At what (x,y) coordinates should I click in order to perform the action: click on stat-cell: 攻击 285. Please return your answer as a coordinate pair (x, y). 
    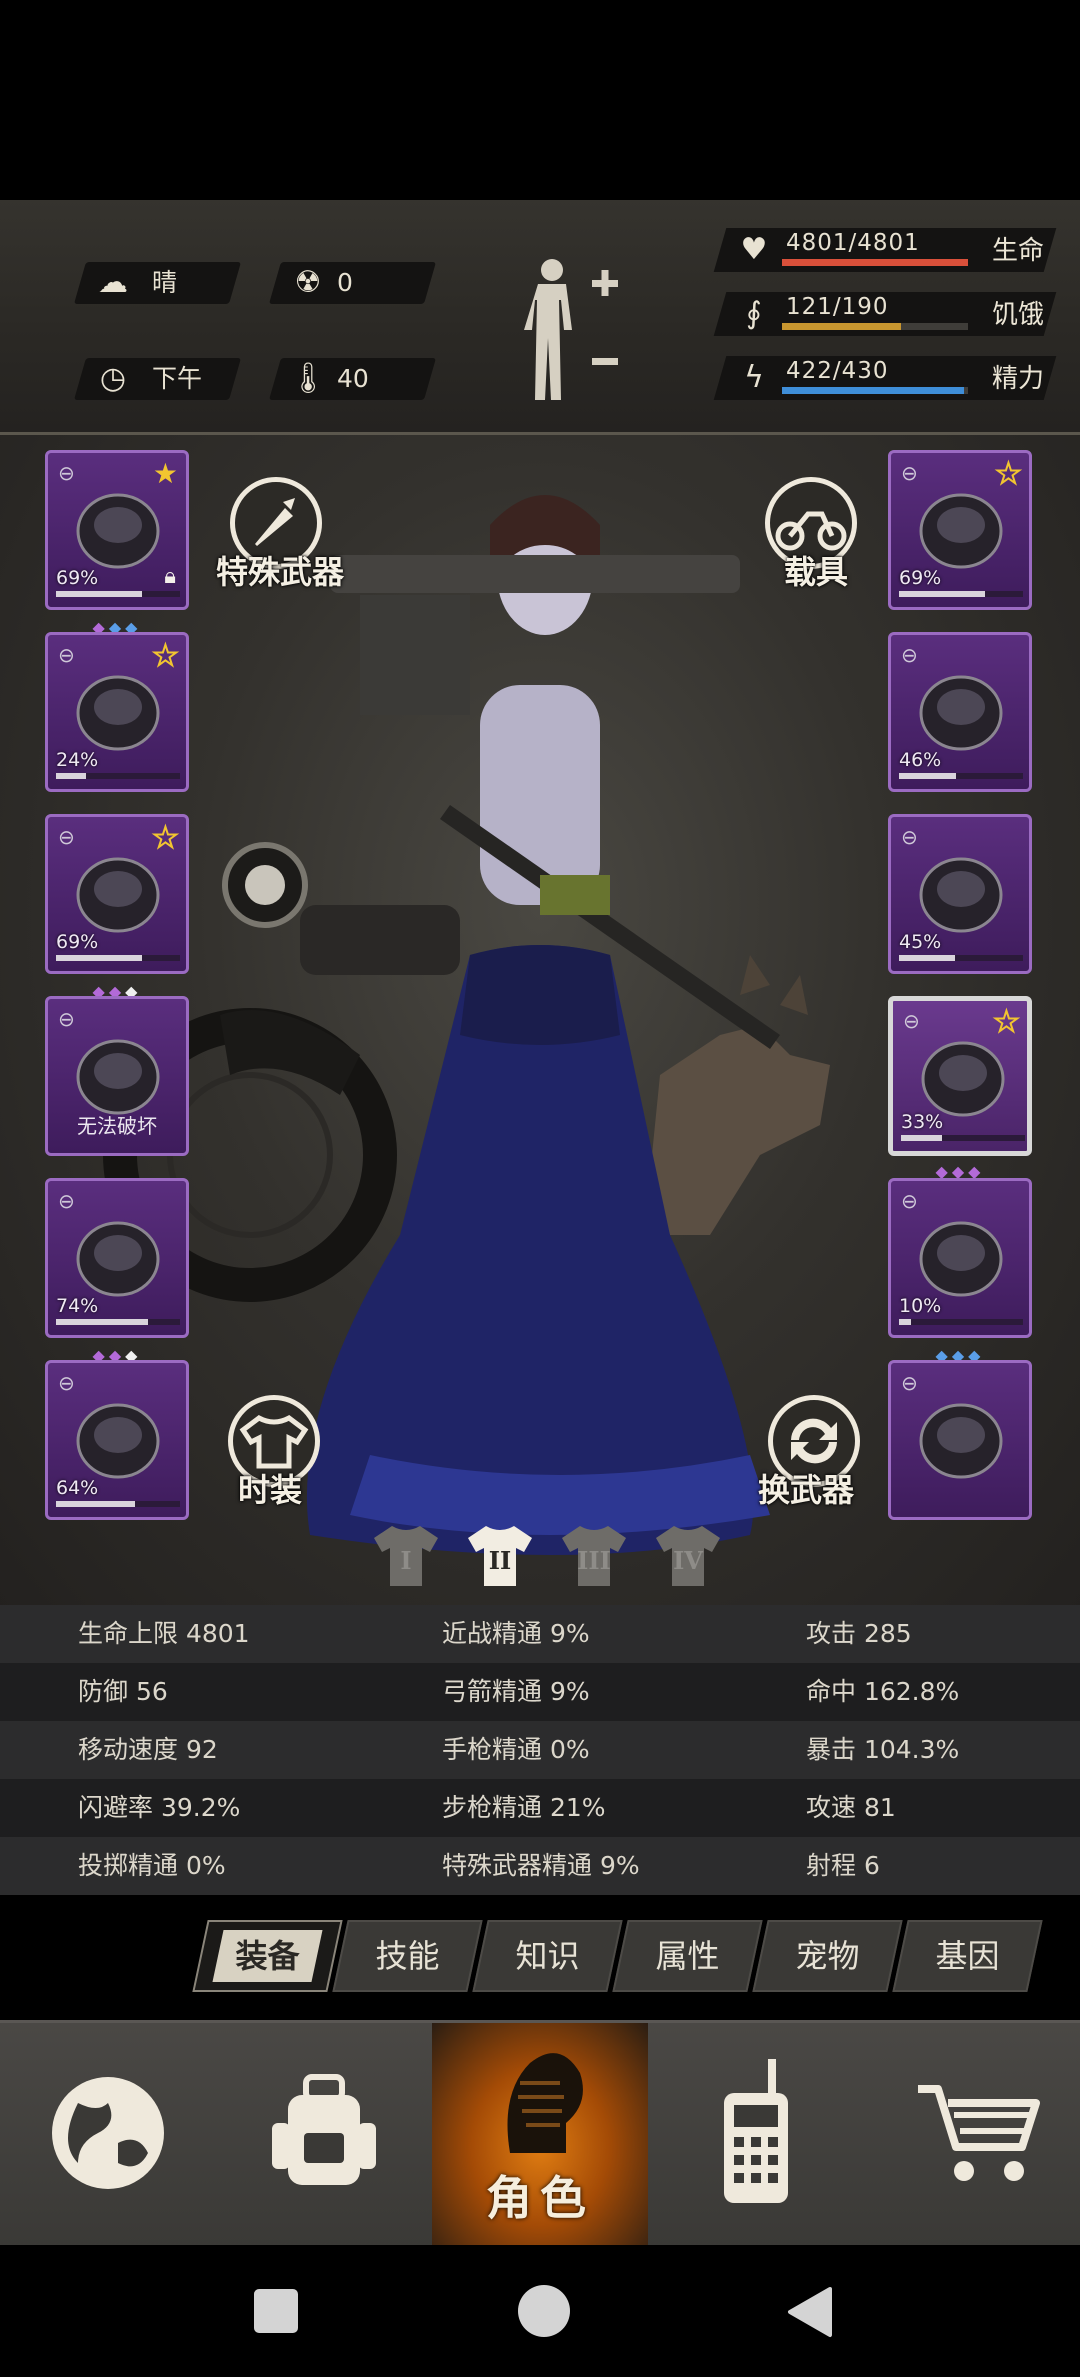
    Looking at the image, I should click on (859, 1633).